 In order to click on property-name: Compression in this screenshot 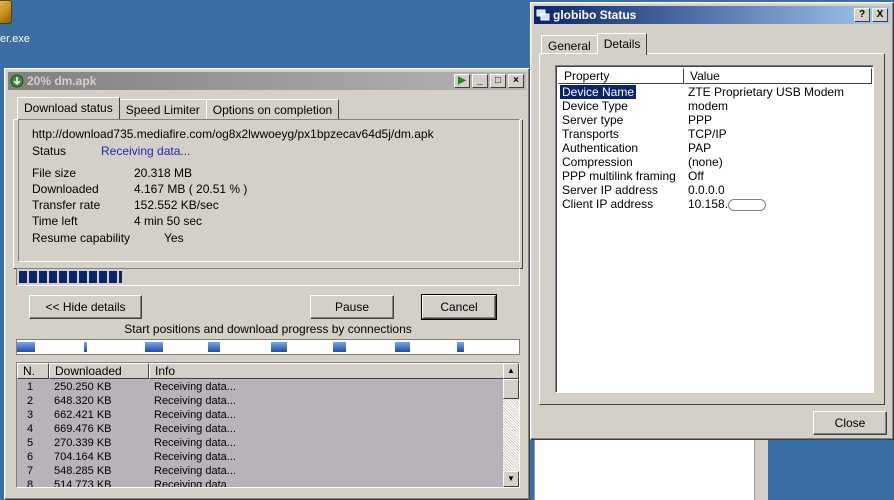, I will do `click(597, 162)`.